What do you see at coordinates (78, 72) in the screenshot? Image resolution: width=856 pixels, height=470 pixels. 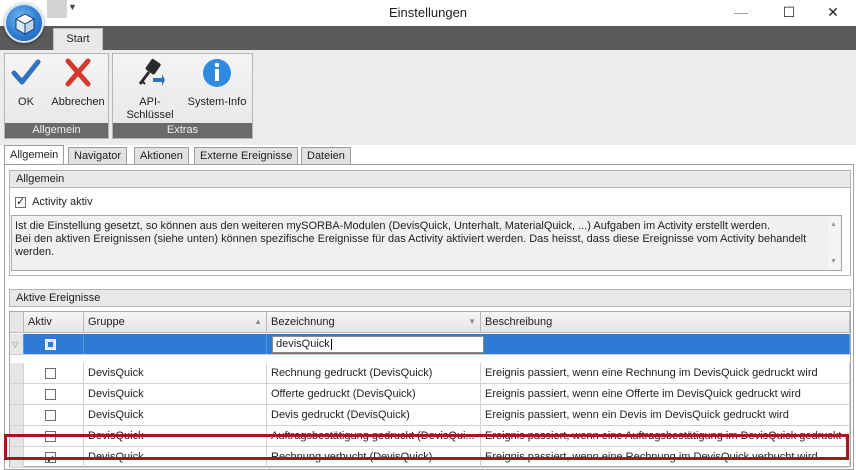 I see `cancel-icon` at bounding box center [78, 72].